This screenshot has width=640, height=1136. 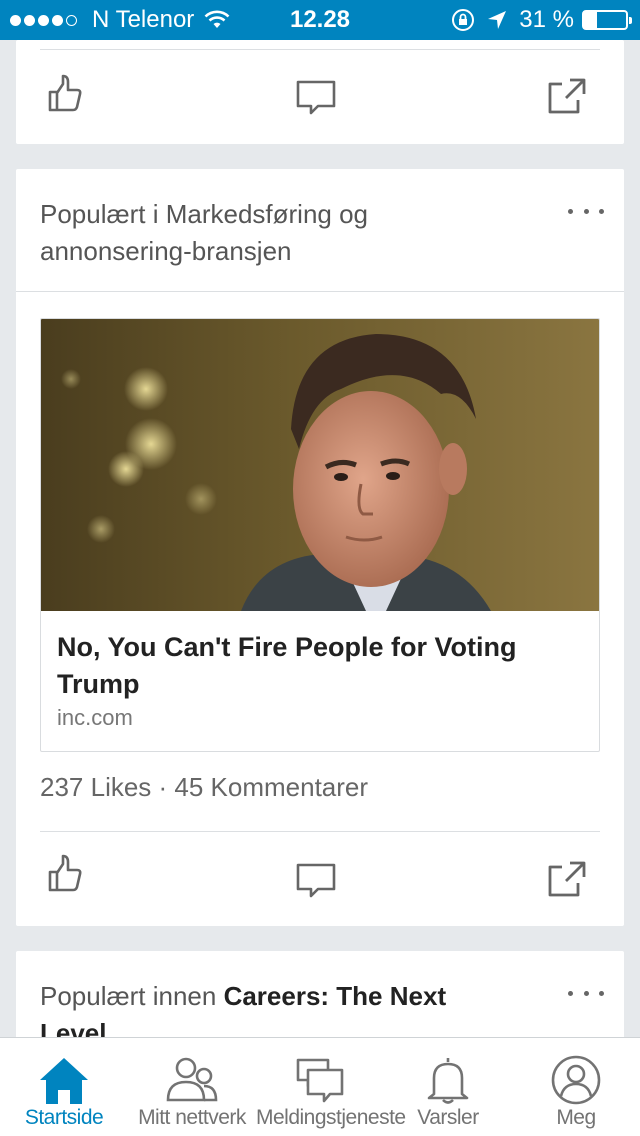 I want to click on messaging-icon, so click(x=320, y=1080).